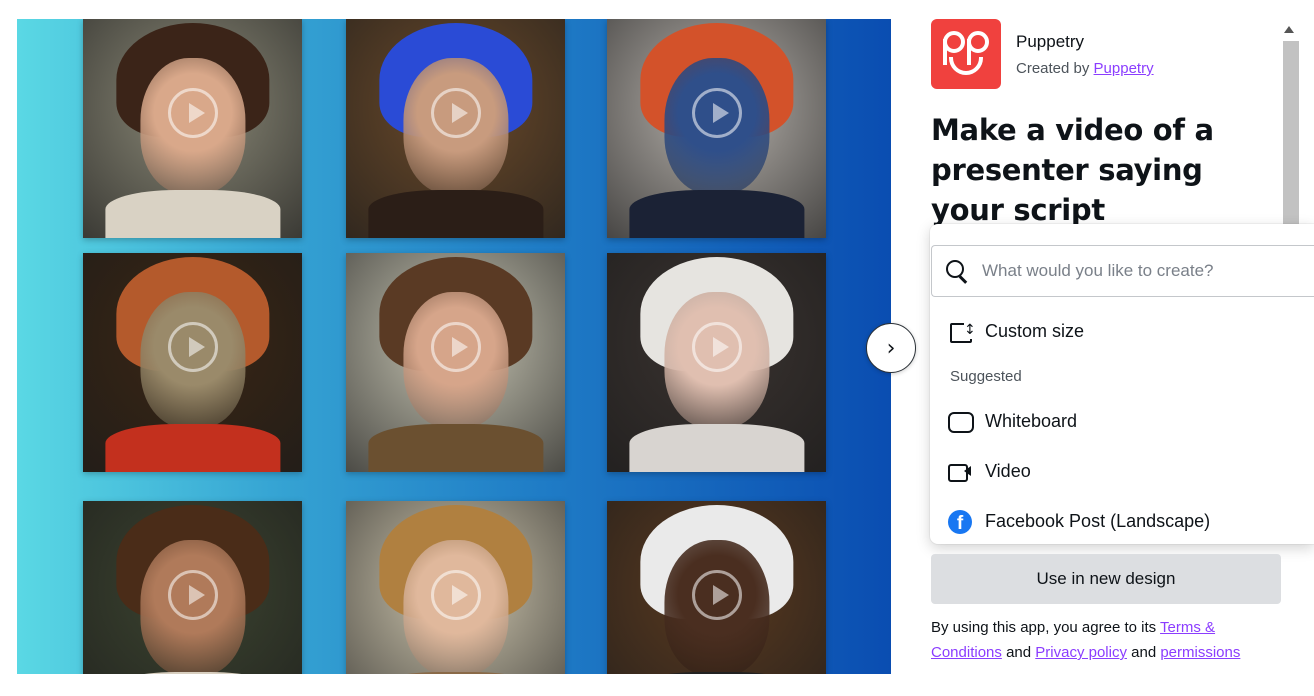 Image resolution: width=1314 pixels, height=696 pixels. I want to click on menu-item-facebook-post: Facebook Post (Landscape), so click(1078, 521).